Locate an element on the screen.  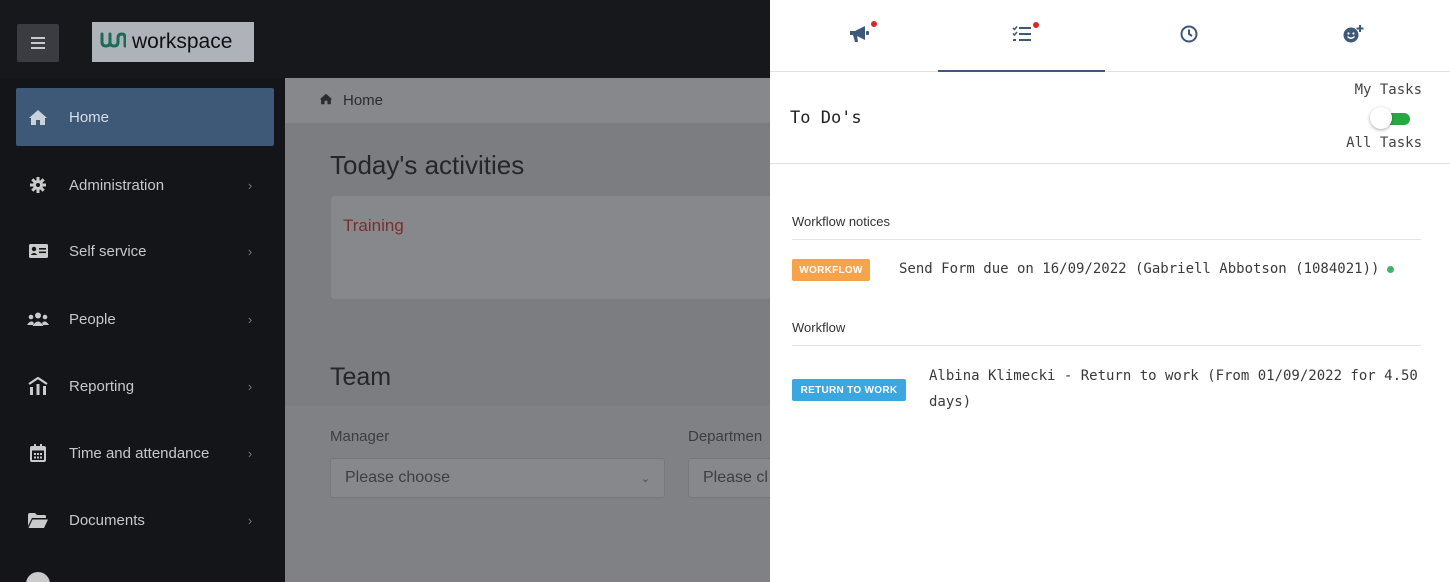
add-user-icon is located at coordinates (1354, 36).